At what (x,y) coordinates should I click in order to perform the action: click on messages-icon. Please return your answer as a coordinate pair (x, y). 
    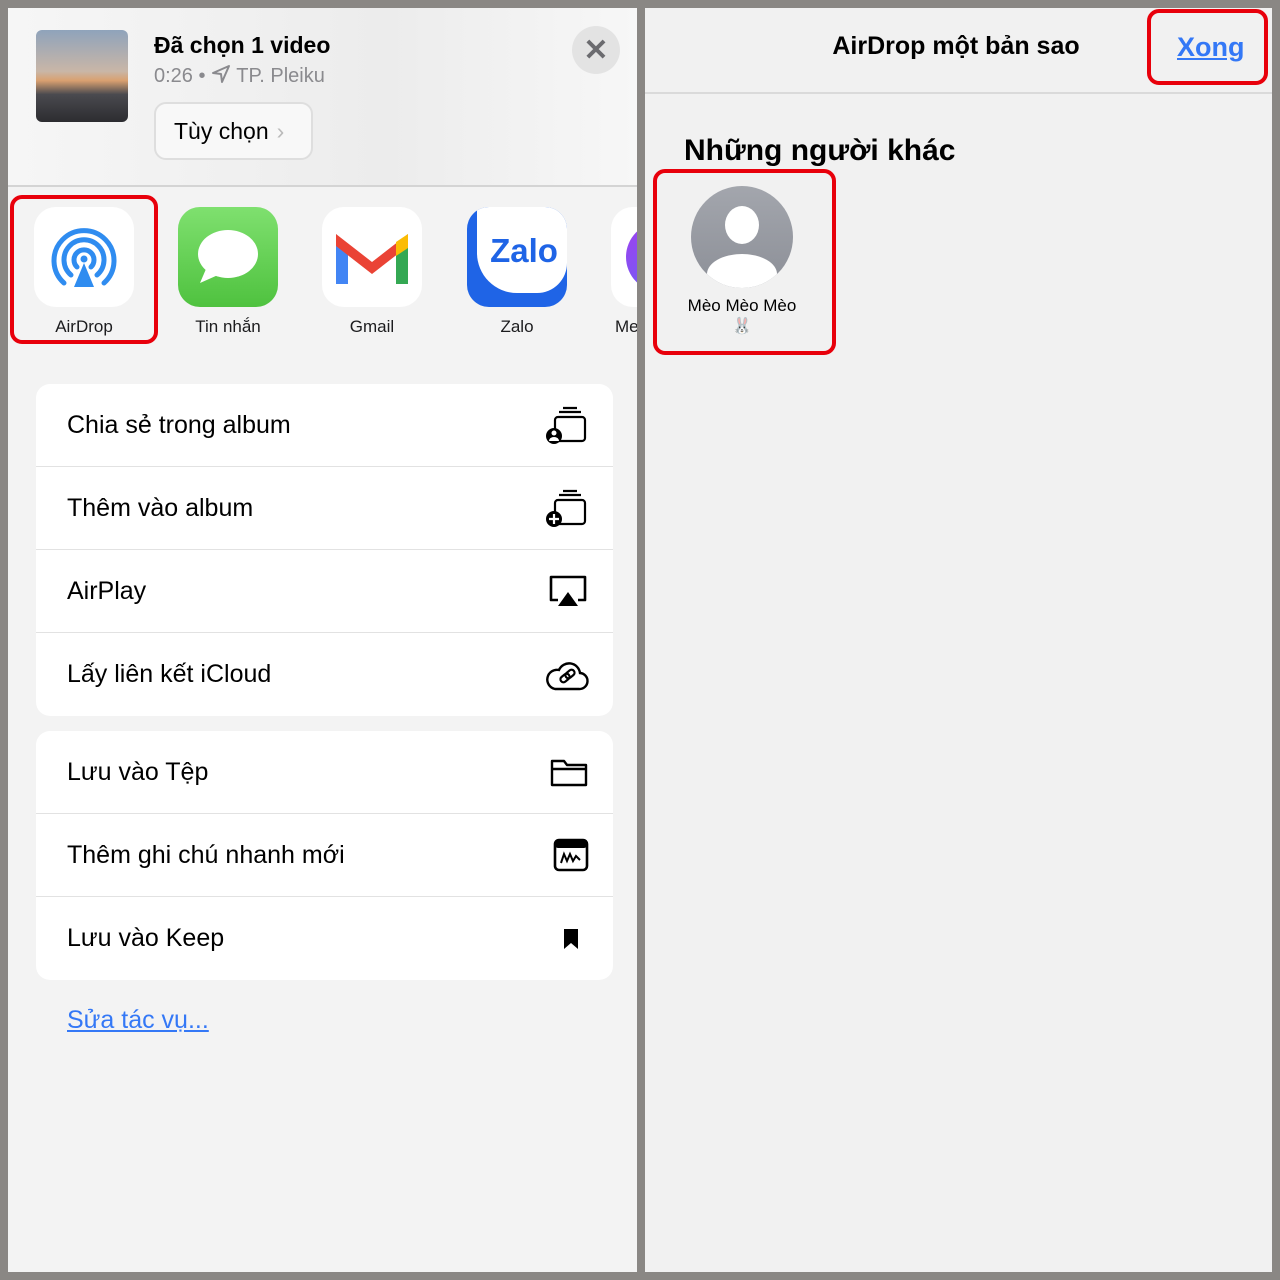
    Looking at the image, I should click on (228, 257).